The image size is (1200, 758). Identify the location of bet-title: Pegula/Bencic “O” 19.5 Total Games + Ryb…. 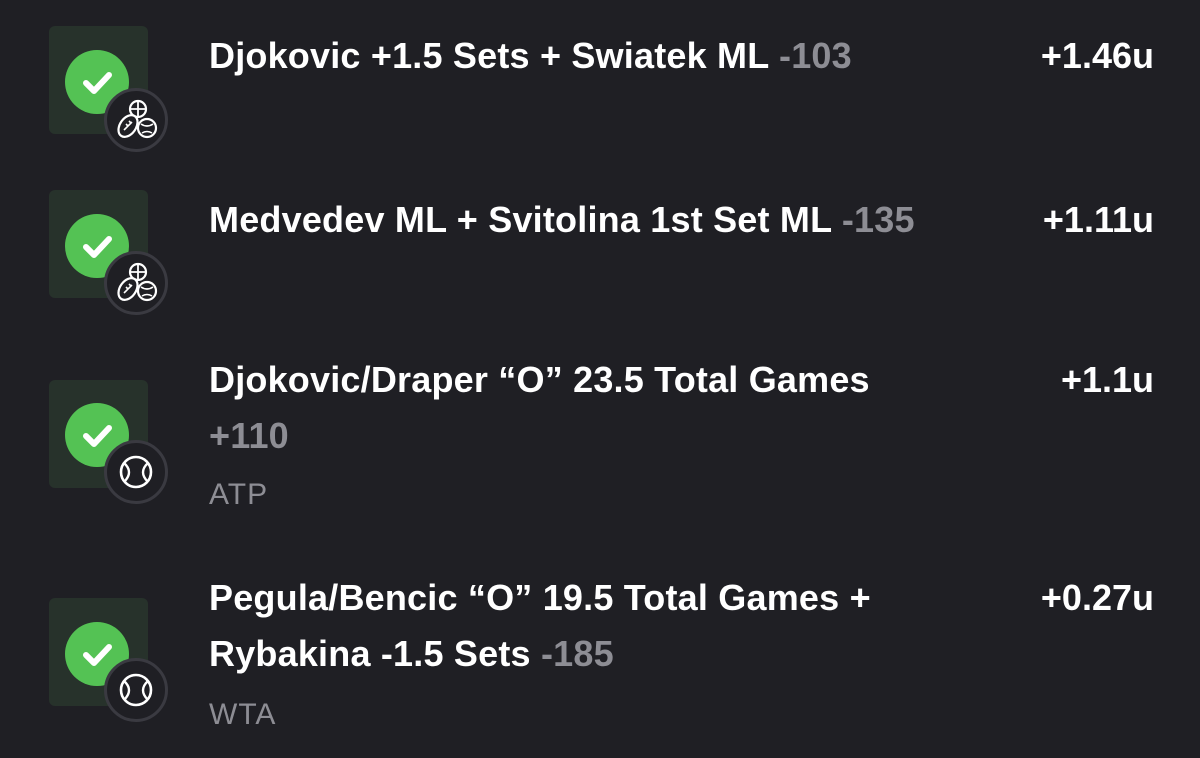
(589, 626).